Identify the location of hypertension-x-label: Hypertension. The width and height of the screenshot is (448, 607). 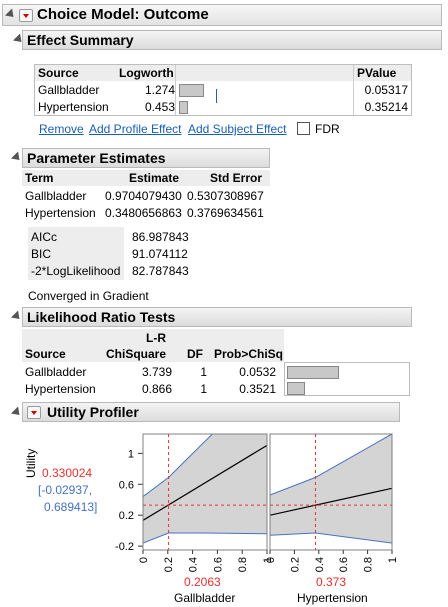
(332, 598).